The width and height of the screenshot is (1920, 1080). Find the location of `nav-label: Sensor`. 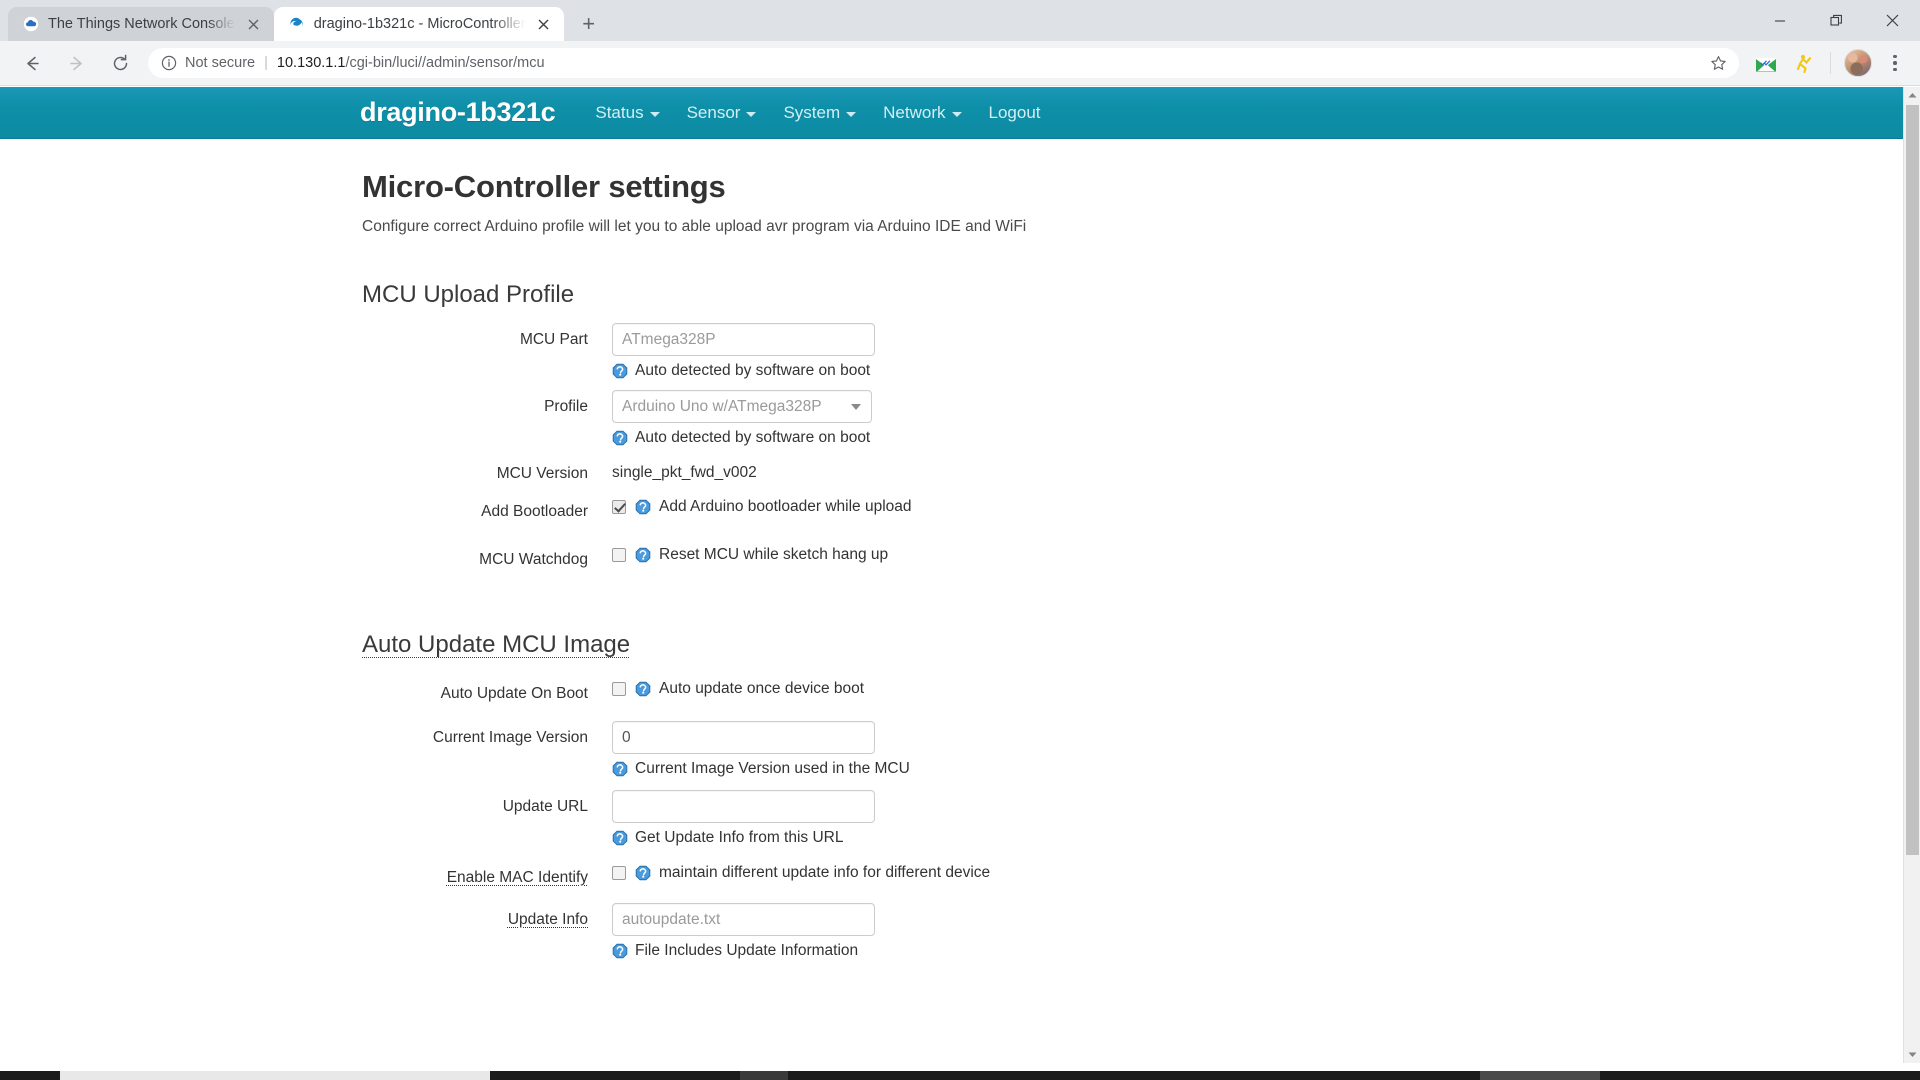

nav-label: Sensor is located at coordinates (713, 112).